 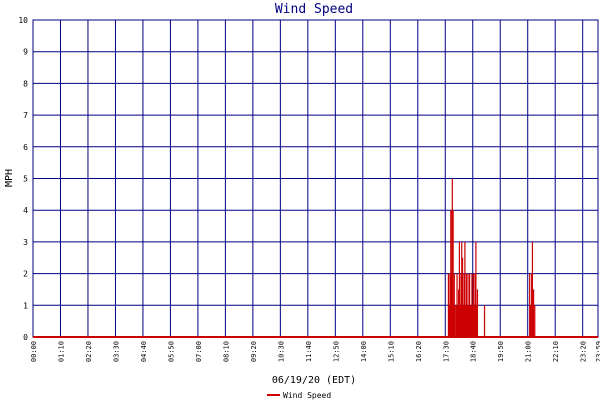 What do you see at coordinates (336, 351) in the screenshot?
I see `x-tick-label: 12:50` at bounding box center [336, 351].